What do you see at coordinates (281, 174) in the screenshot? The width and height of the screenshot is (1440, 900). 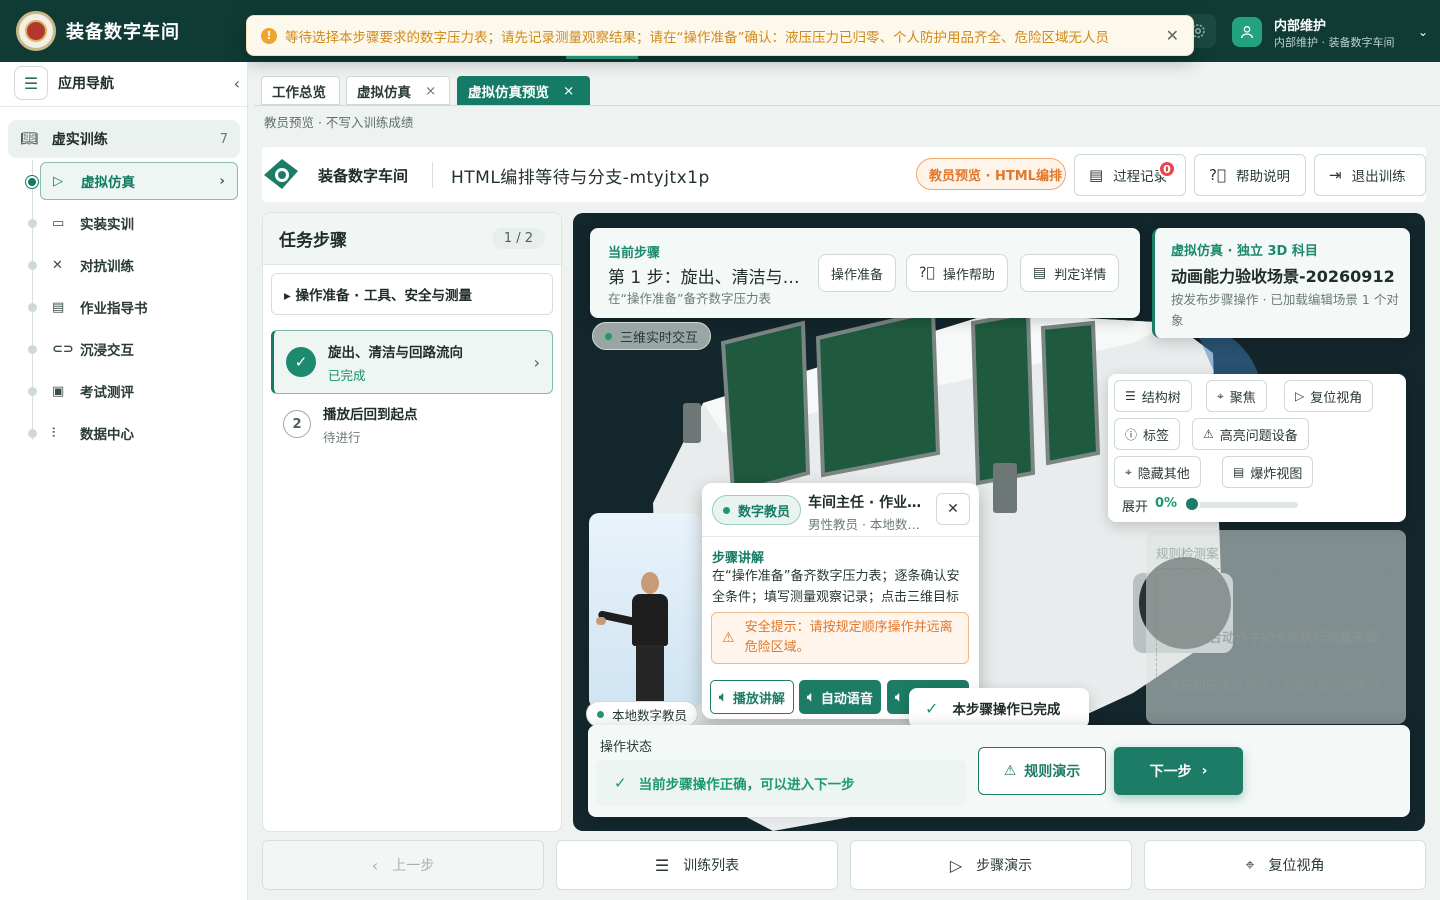 I see `workshop-logo-icon` at bounding box center [281, 174].